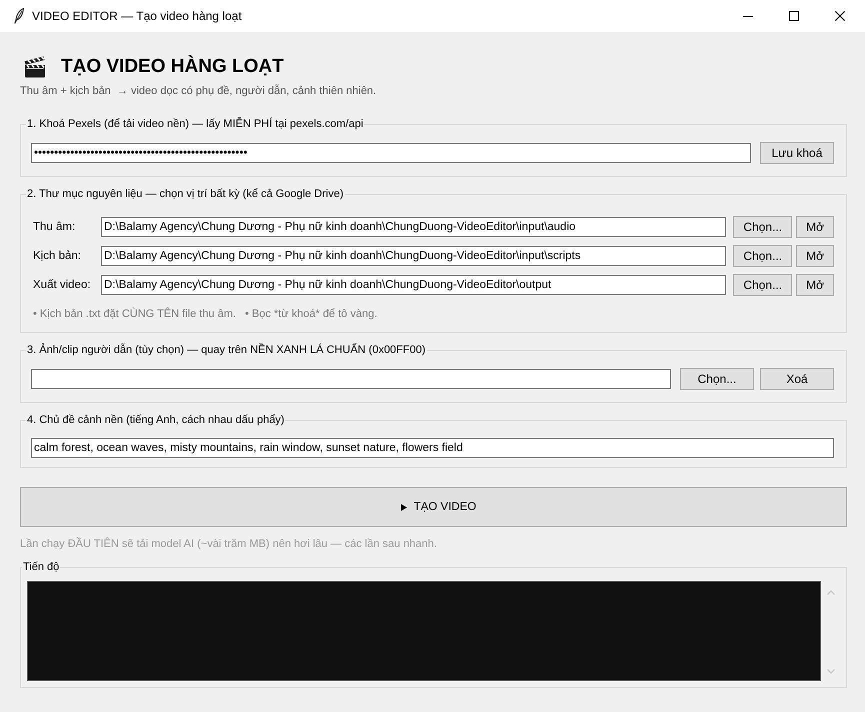  I want to click on api-key-field: •••••••••••••••••••••••••••••••••••••••••••••••••••••, so click(391, 153).